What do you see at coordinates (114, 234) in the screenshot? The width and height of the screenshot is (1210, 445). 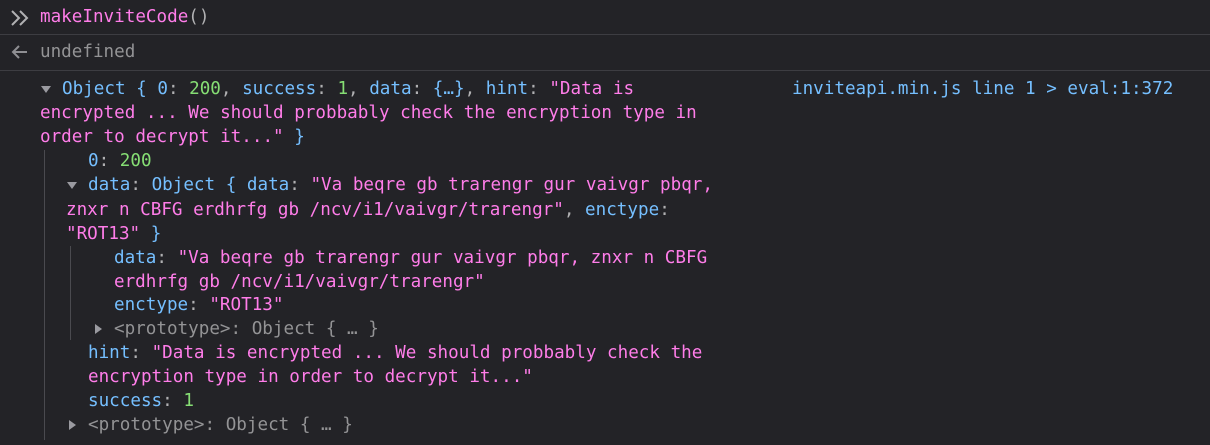 I see `tree-row-data-line3: "ROT13" }` at bounding box center [114, 234].